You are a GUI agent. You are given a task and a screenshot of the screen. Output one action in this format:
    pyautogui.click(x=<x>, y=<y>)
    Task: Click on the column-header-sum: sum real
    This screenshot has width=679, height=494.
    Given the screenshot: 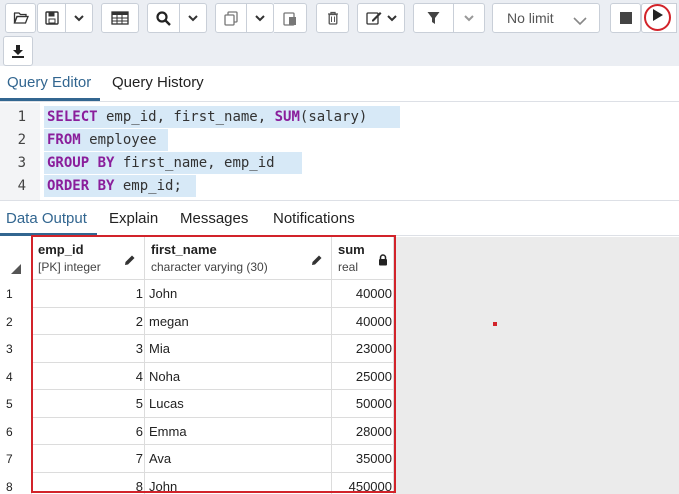 What is the action you would take?
    pyautogui.click(x=363, y=258)
    